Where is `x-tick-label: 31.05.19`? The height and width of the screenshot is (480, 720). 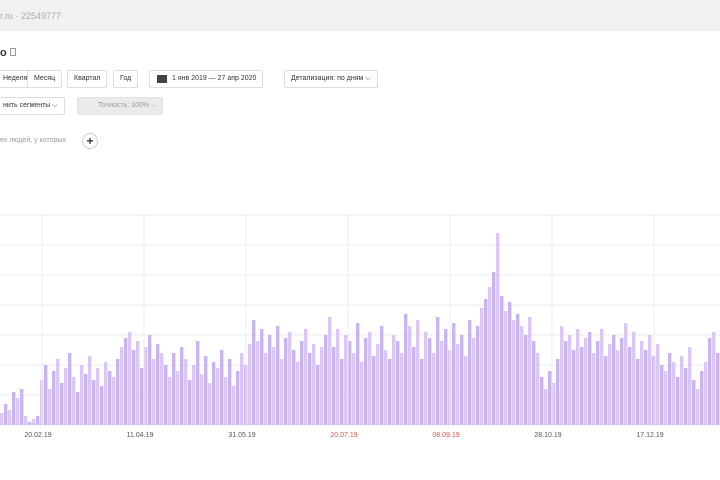
x-tick-label: 31.05.19 is located at coordinates (241, 435).